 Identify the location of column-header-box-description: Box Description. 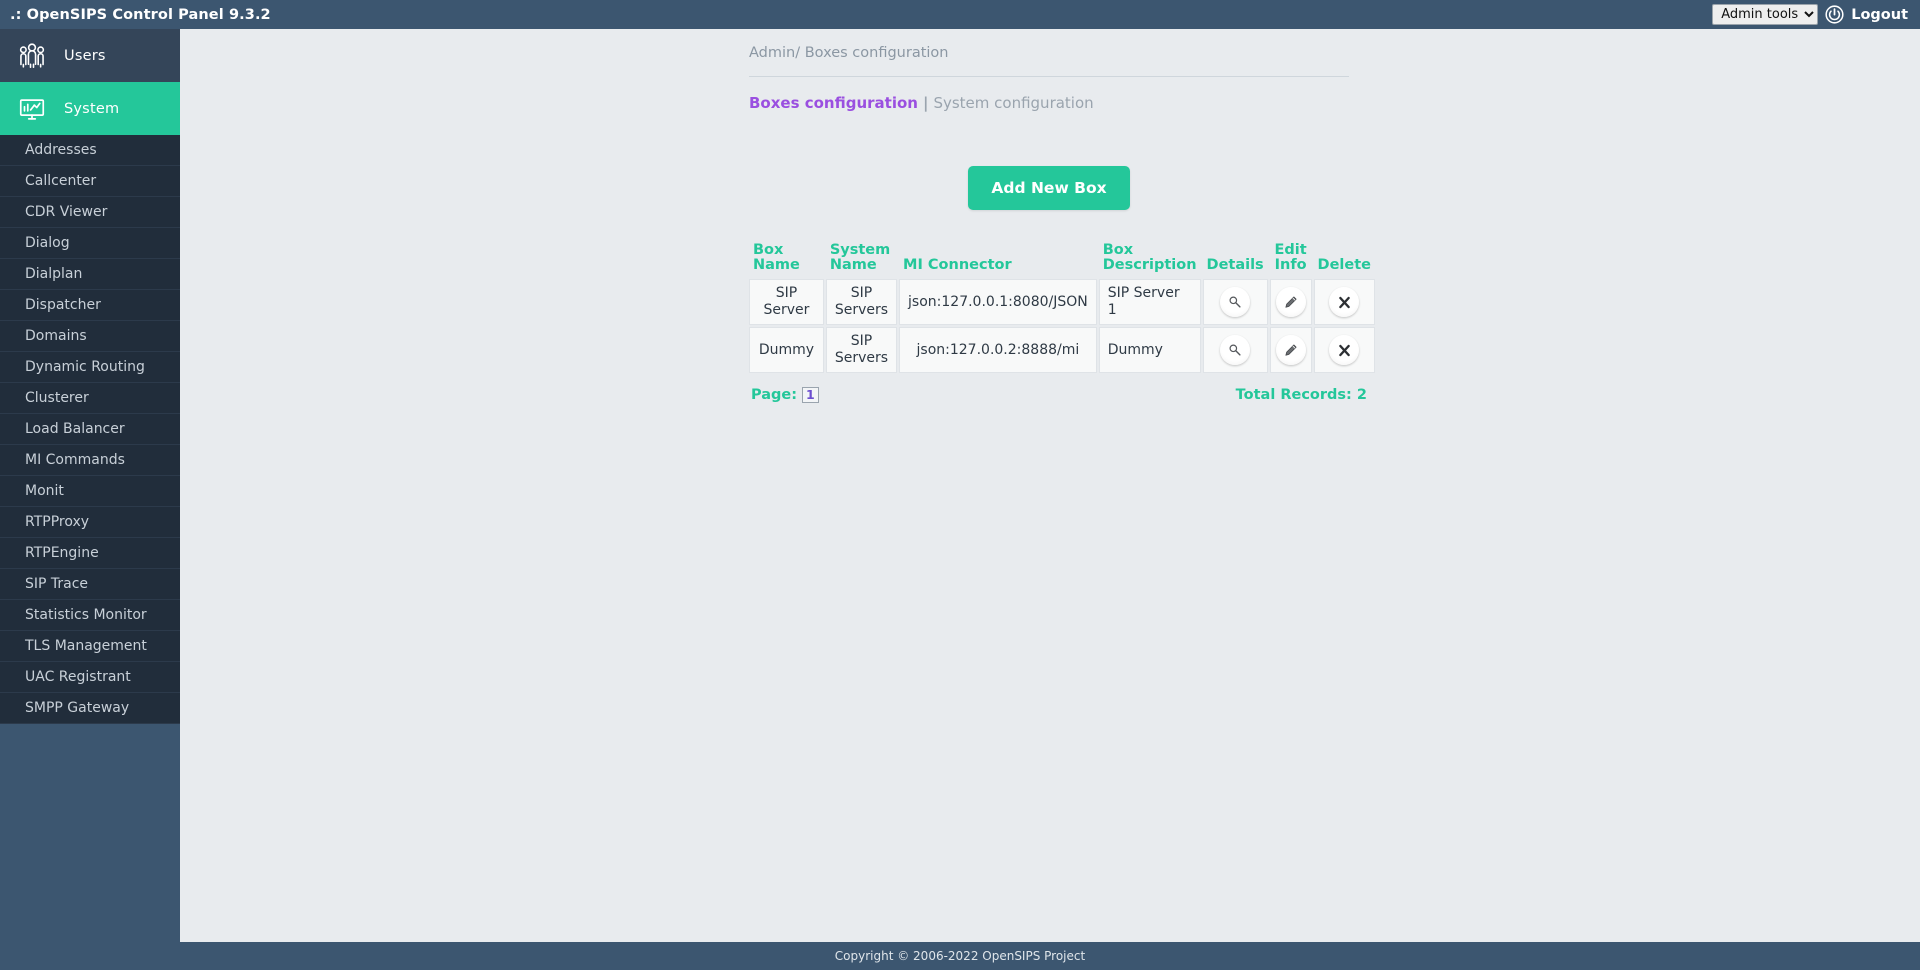
(1149, 257).